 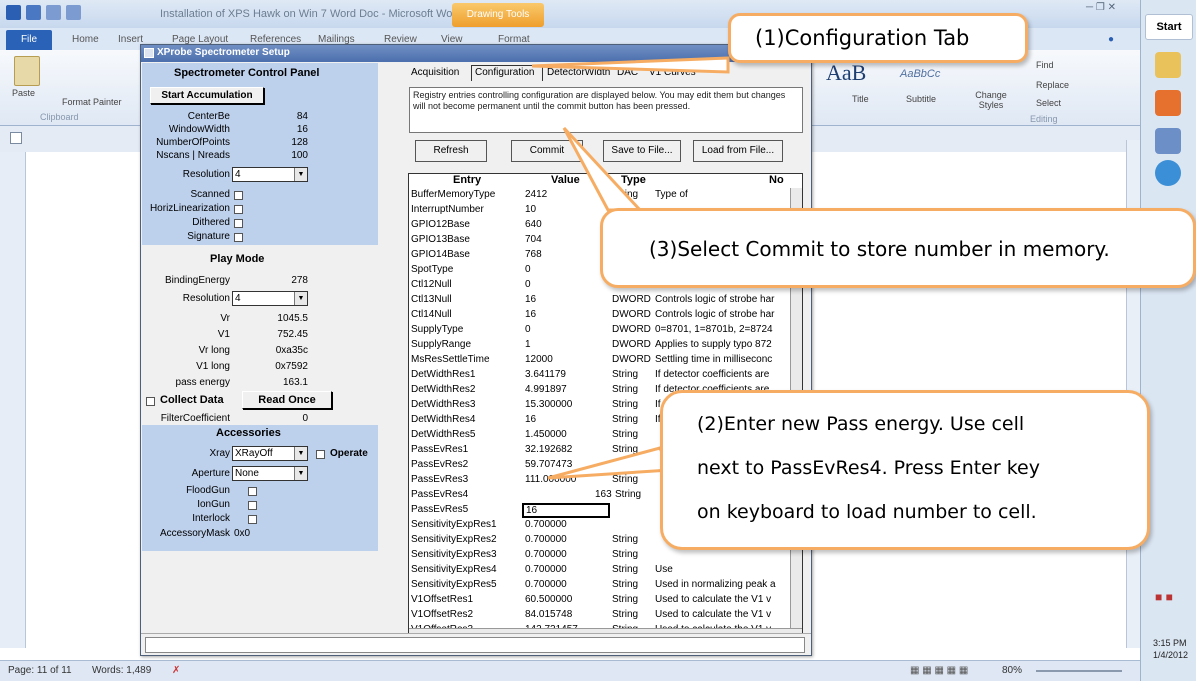 What do you see at coordinates (548, 404) in the screenshot?
I see `grid-cell-value: 15.300000` at bounding box center [548, 404].